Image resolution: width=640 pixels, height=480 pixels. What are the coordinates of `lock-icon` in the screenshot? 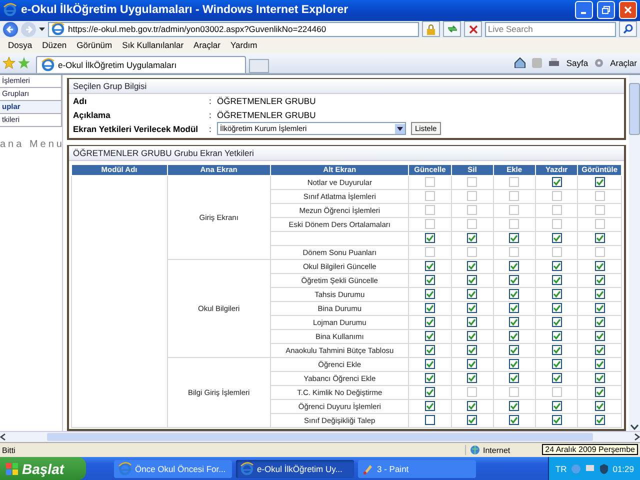 It's located at (431, 29).